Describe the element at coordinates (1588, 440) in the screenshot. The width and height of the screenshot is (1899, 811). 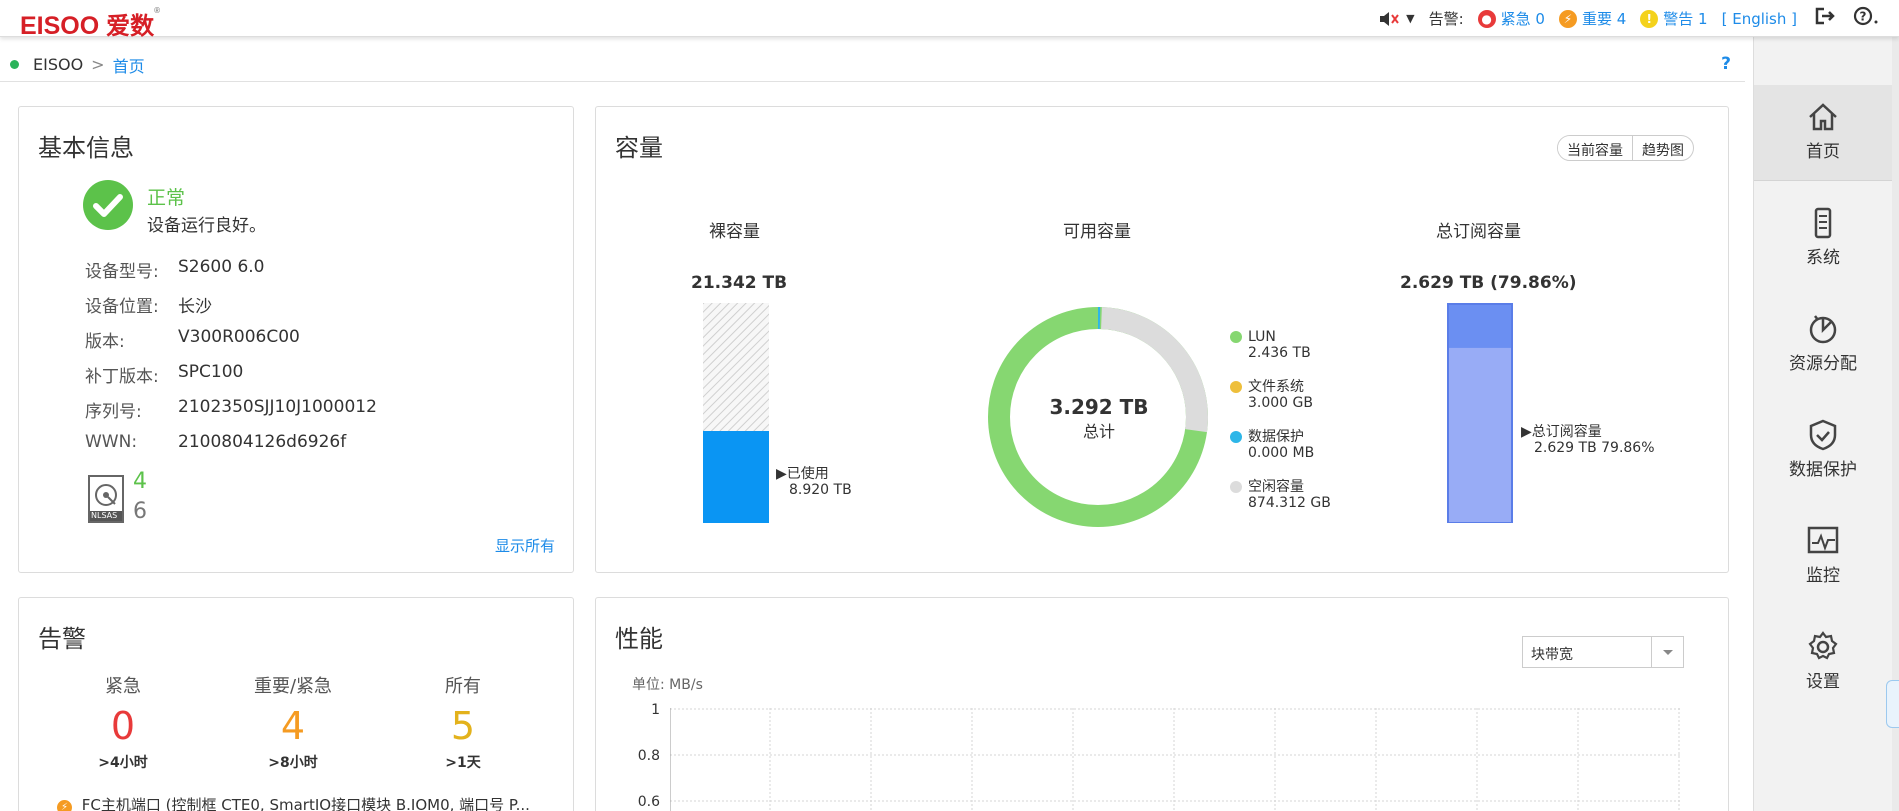
I see `subscribed-capacity-label: ▶总订阅容量 2.629 TB 79.86%` at that location.